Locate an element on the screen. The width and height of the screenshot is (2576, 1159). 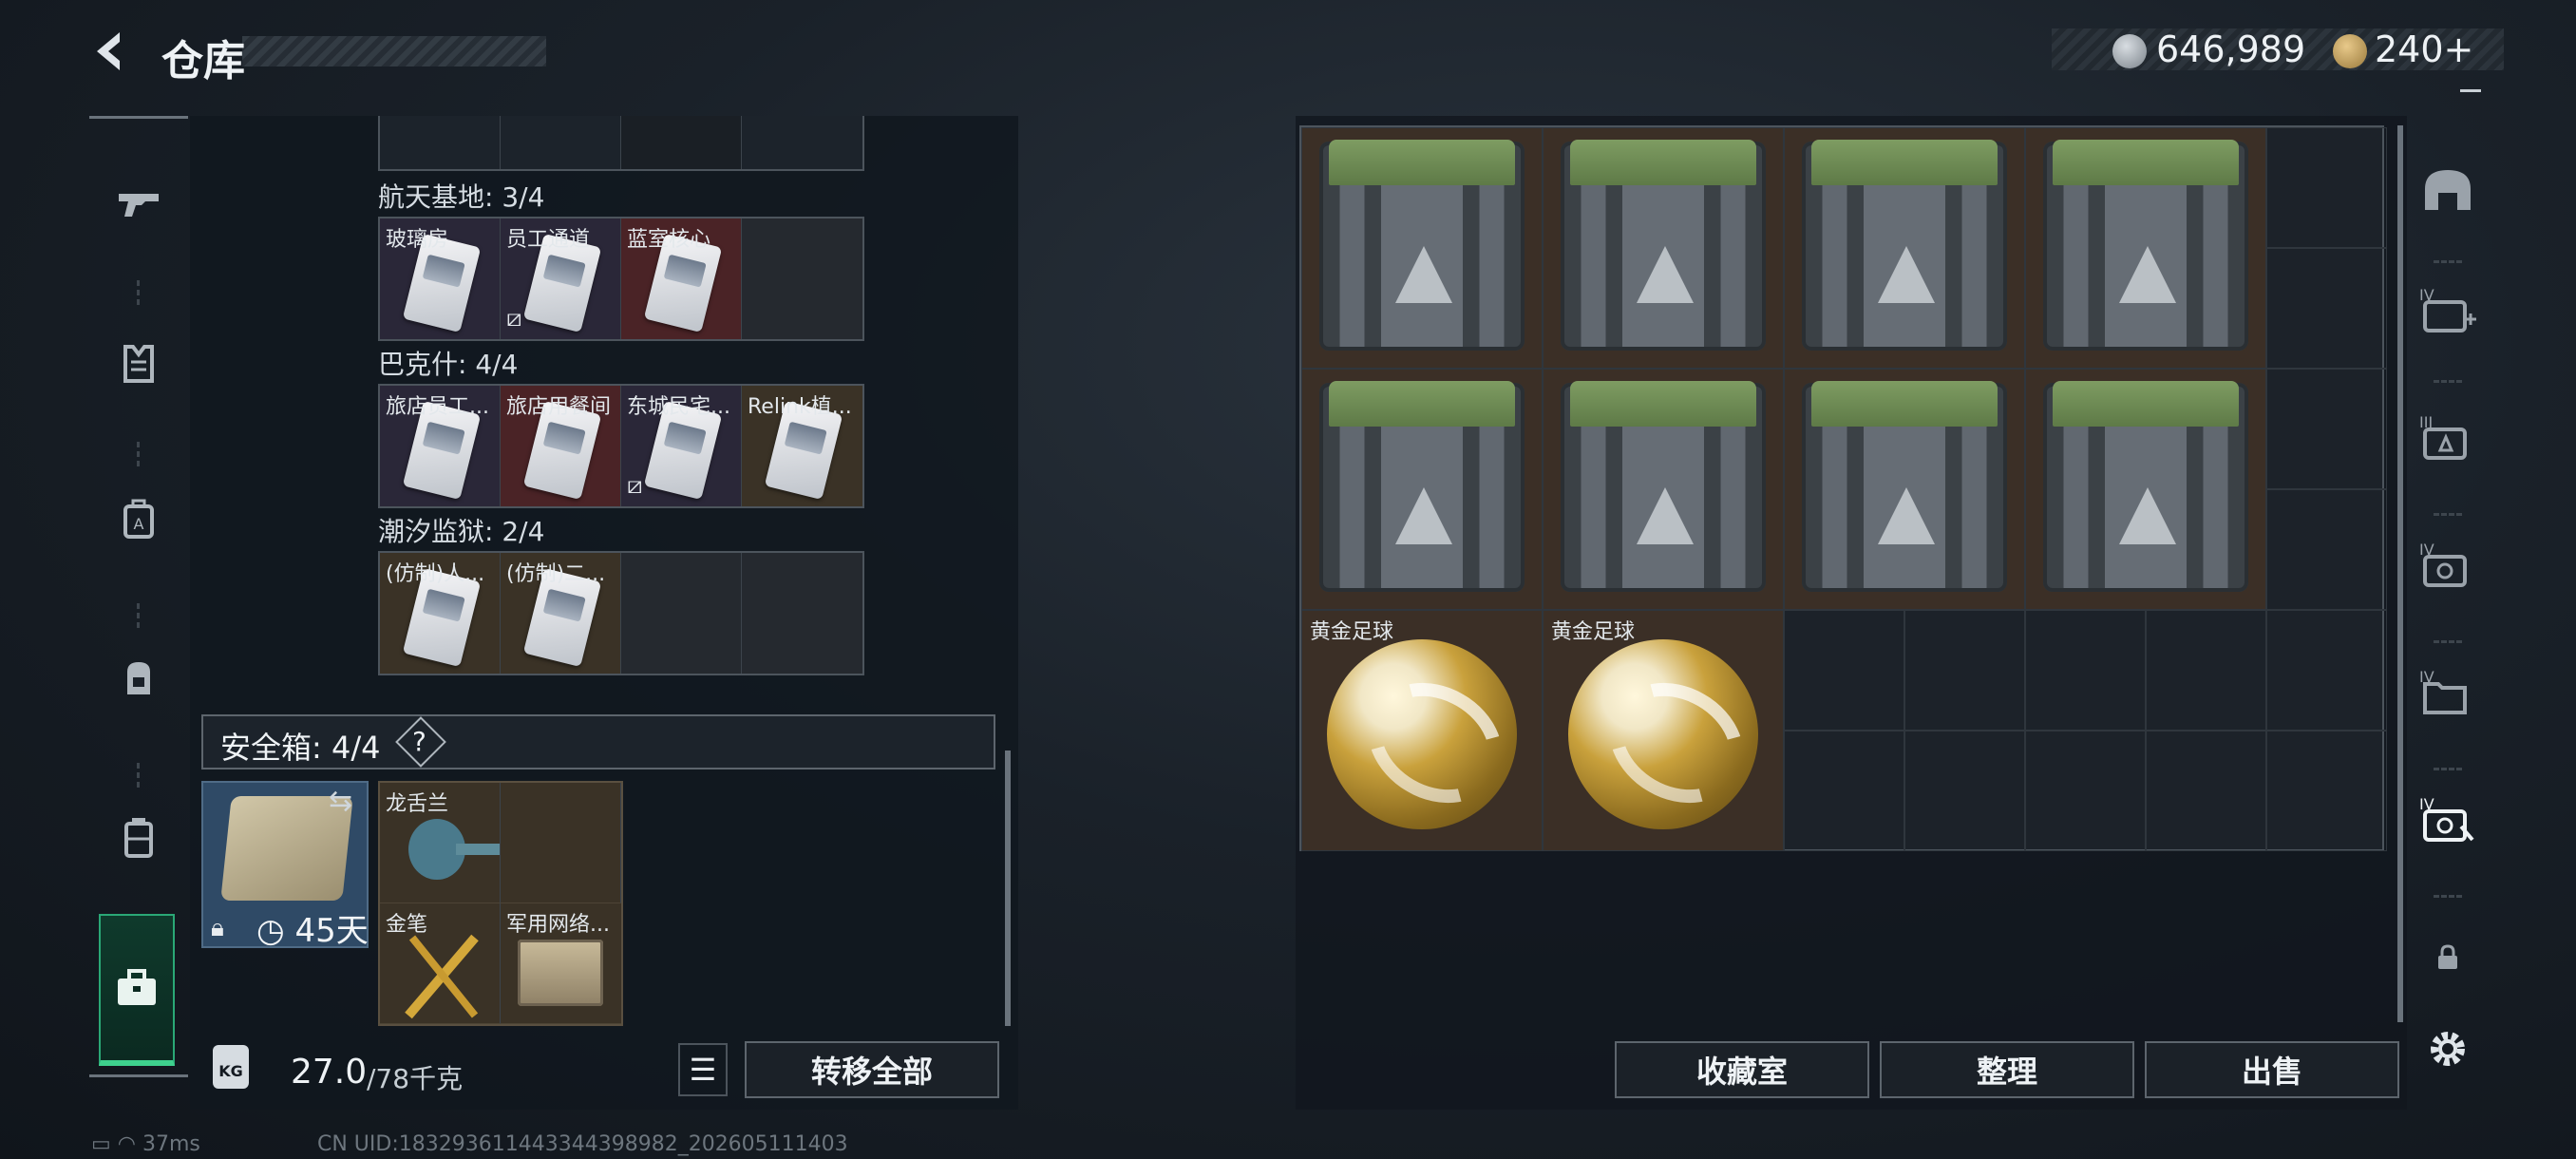
collection-room-button: 收藏室 is located at coordinates (1742, 1069).